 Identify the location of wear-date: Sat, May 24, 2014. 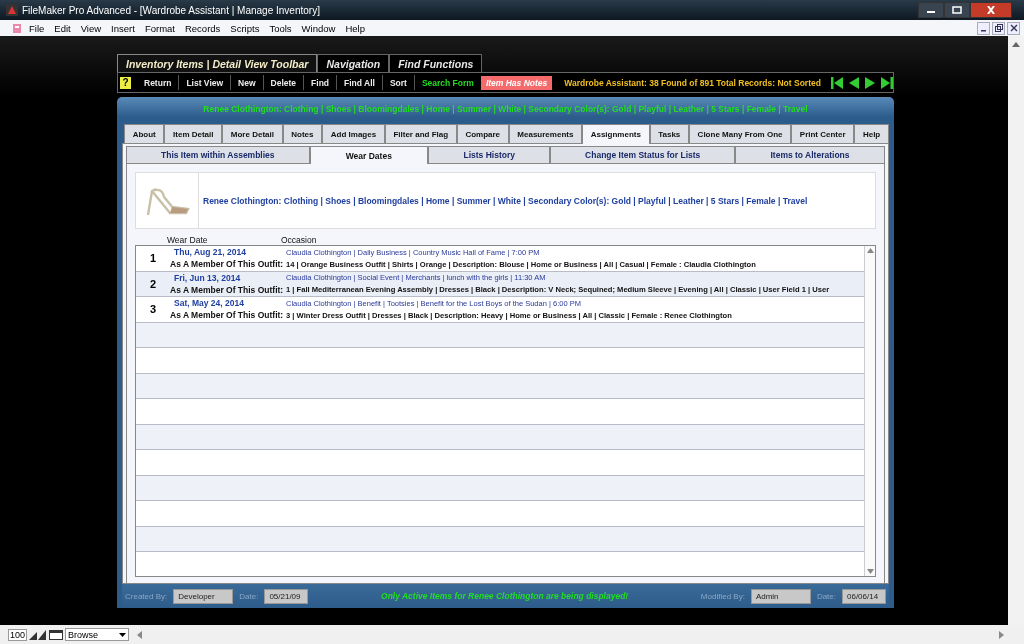
(209, 303).